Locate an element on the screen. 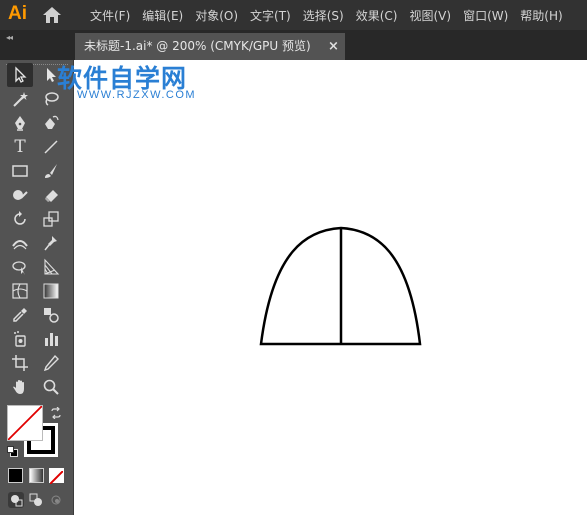 The width and height of the screenshot is (587, 515). mesh-tool-icon is located at coordinates (20, 291).